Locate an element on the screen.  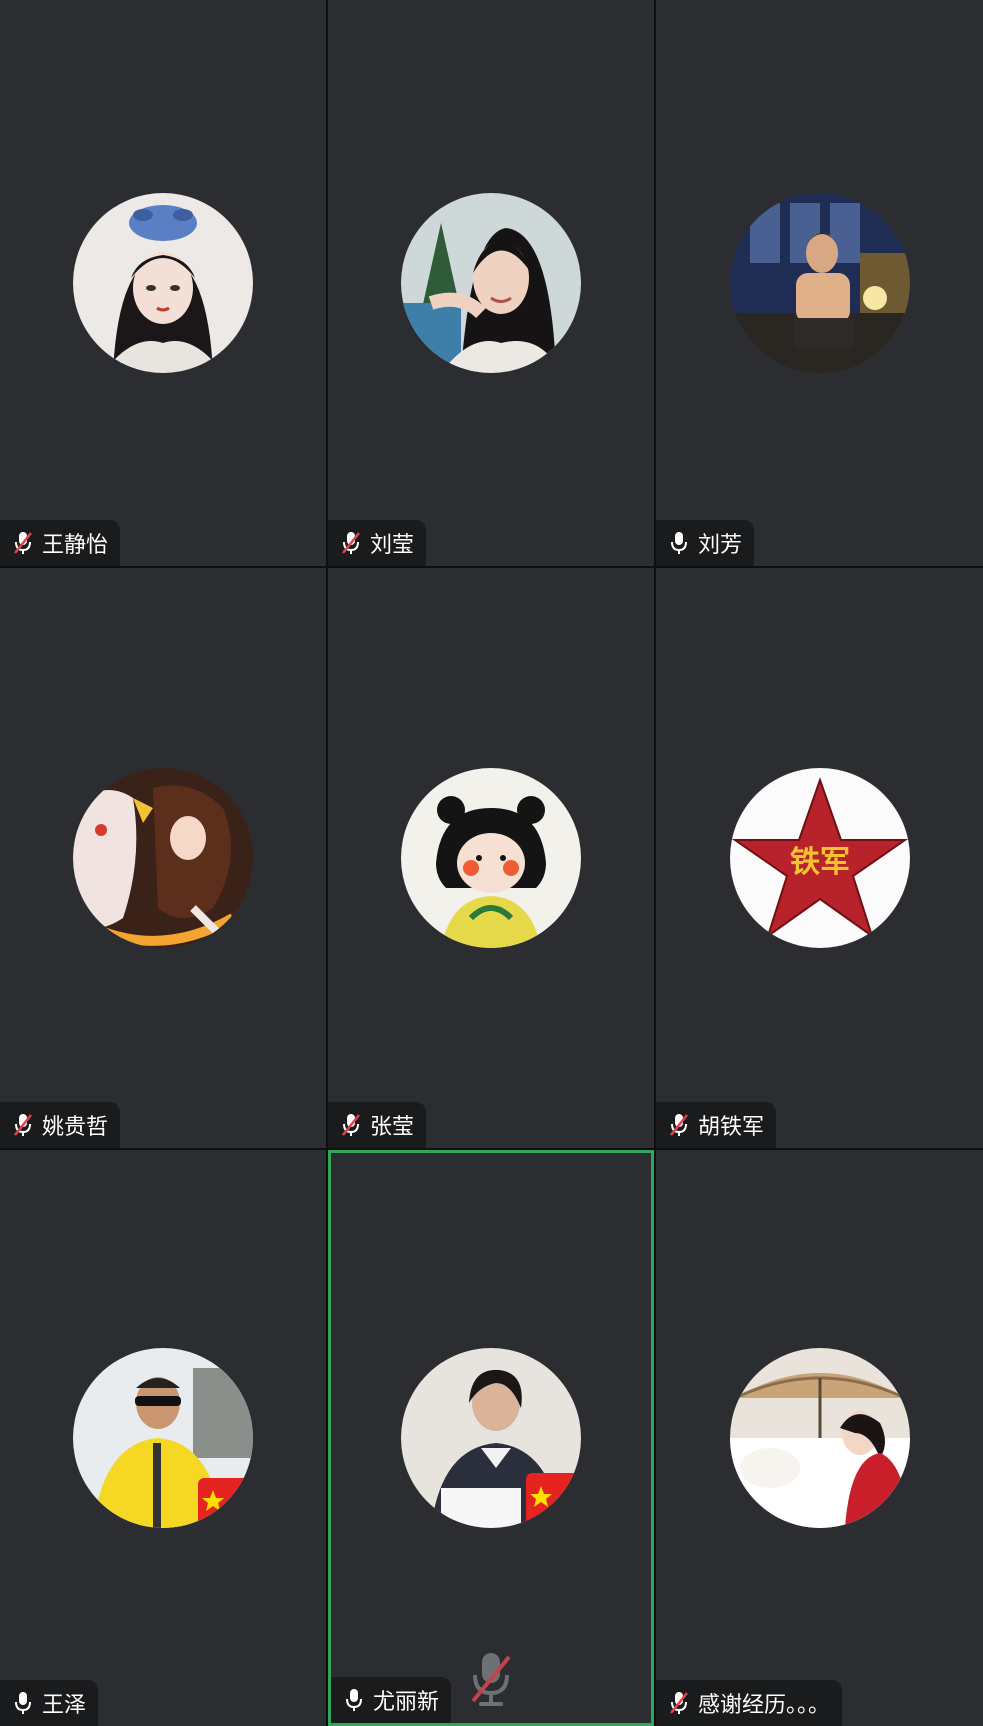
name-tag: 王泽 is located at coordinates (49, 1703).